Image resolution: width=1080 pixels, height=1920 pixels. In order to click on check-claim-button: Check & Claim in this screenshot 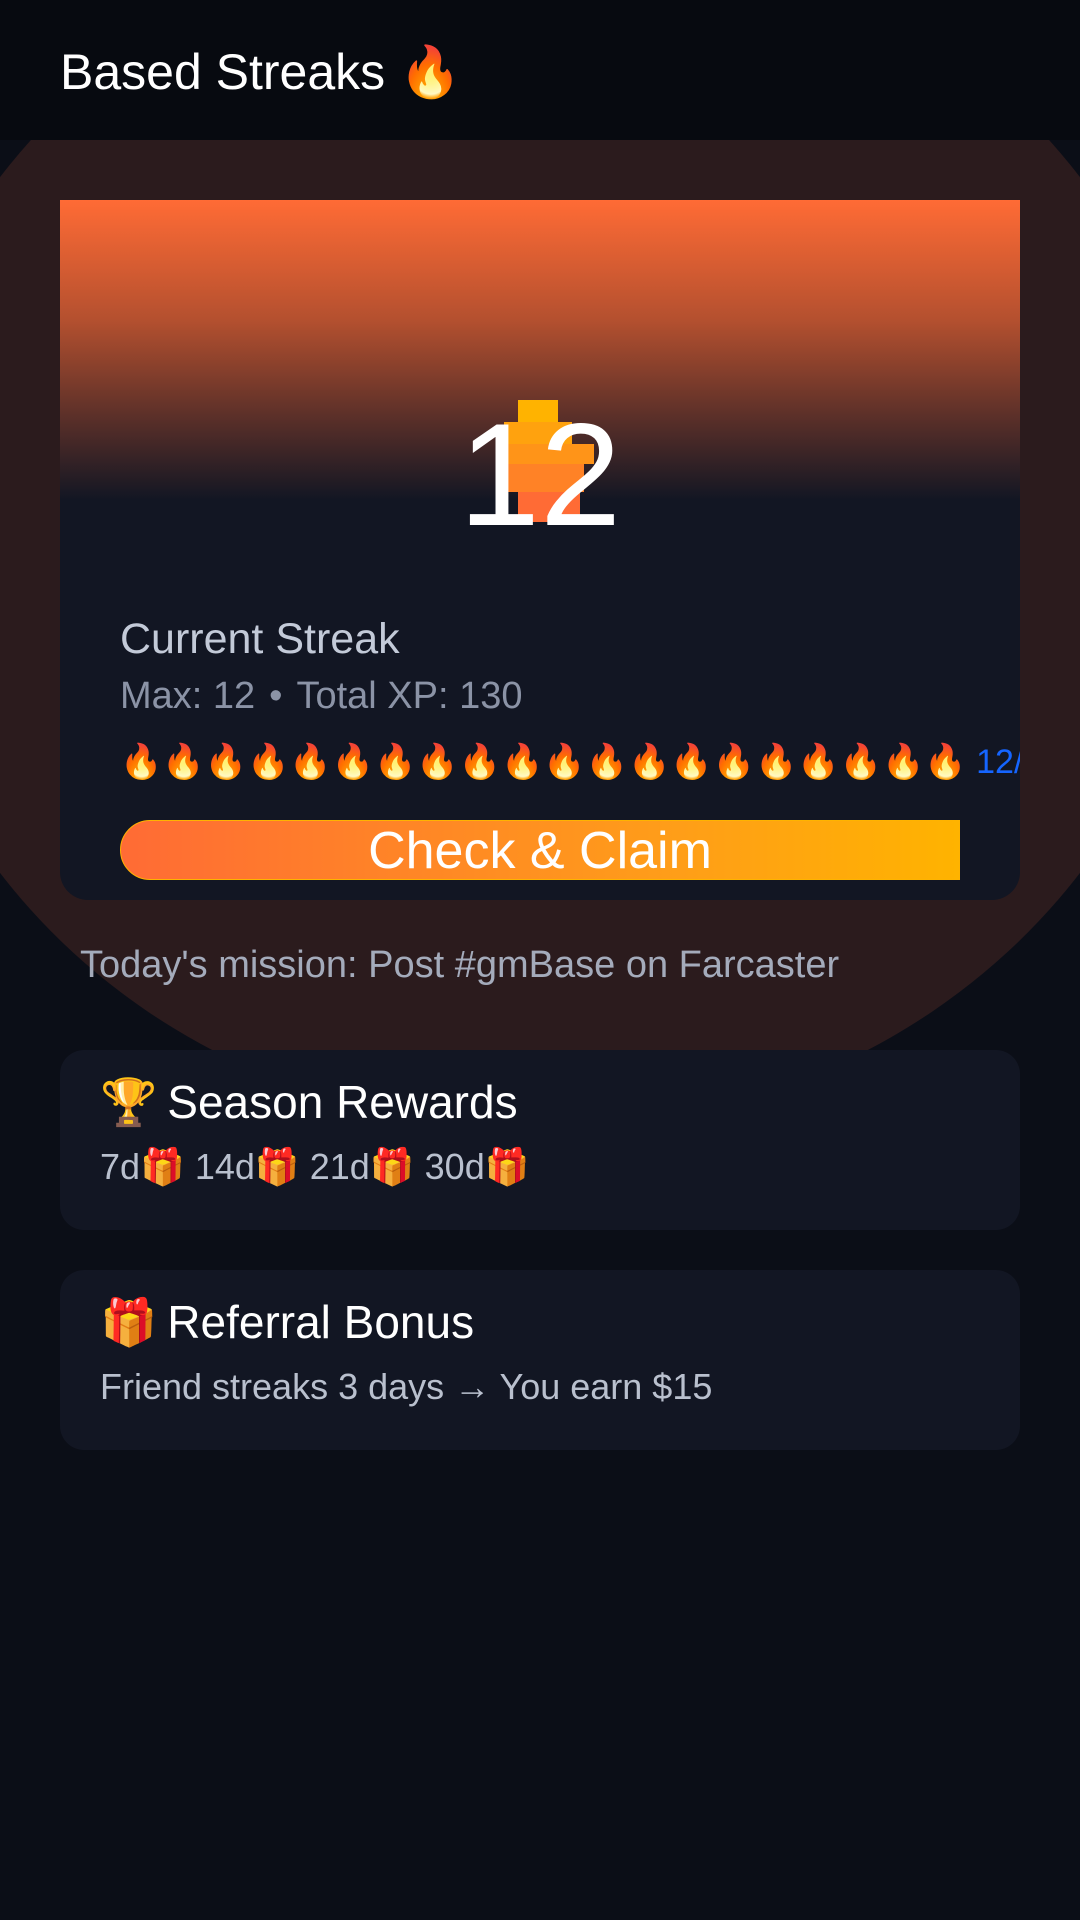, I will do `click(540, 850)`.